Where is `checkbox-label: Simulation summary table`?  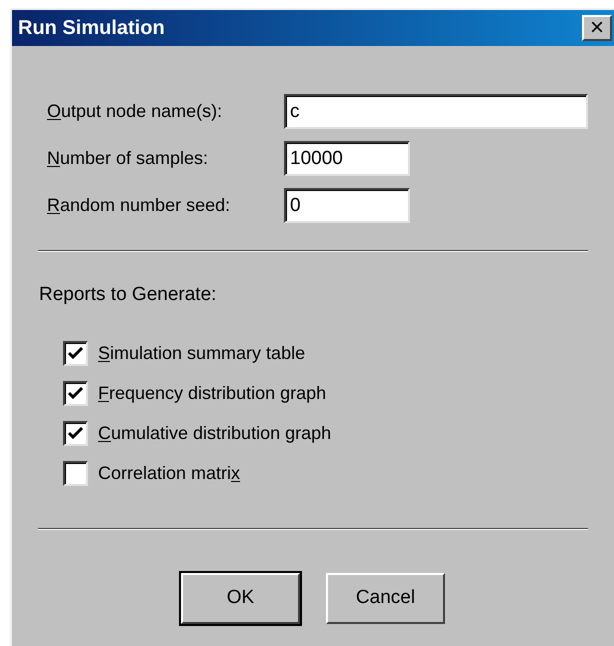 checkbox-label: Simulation summary table is located at coordinates (202, 353).